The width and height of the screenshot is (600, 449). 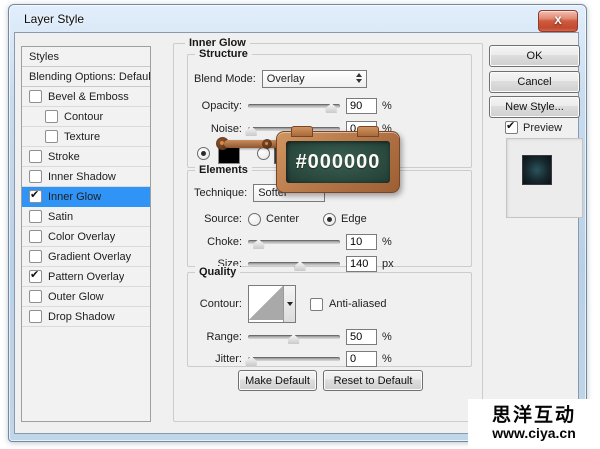 What do you see at coordinates (537, 170) in the screenshot?
I see `preview-thumbnail` at bounding box center [537, 170].